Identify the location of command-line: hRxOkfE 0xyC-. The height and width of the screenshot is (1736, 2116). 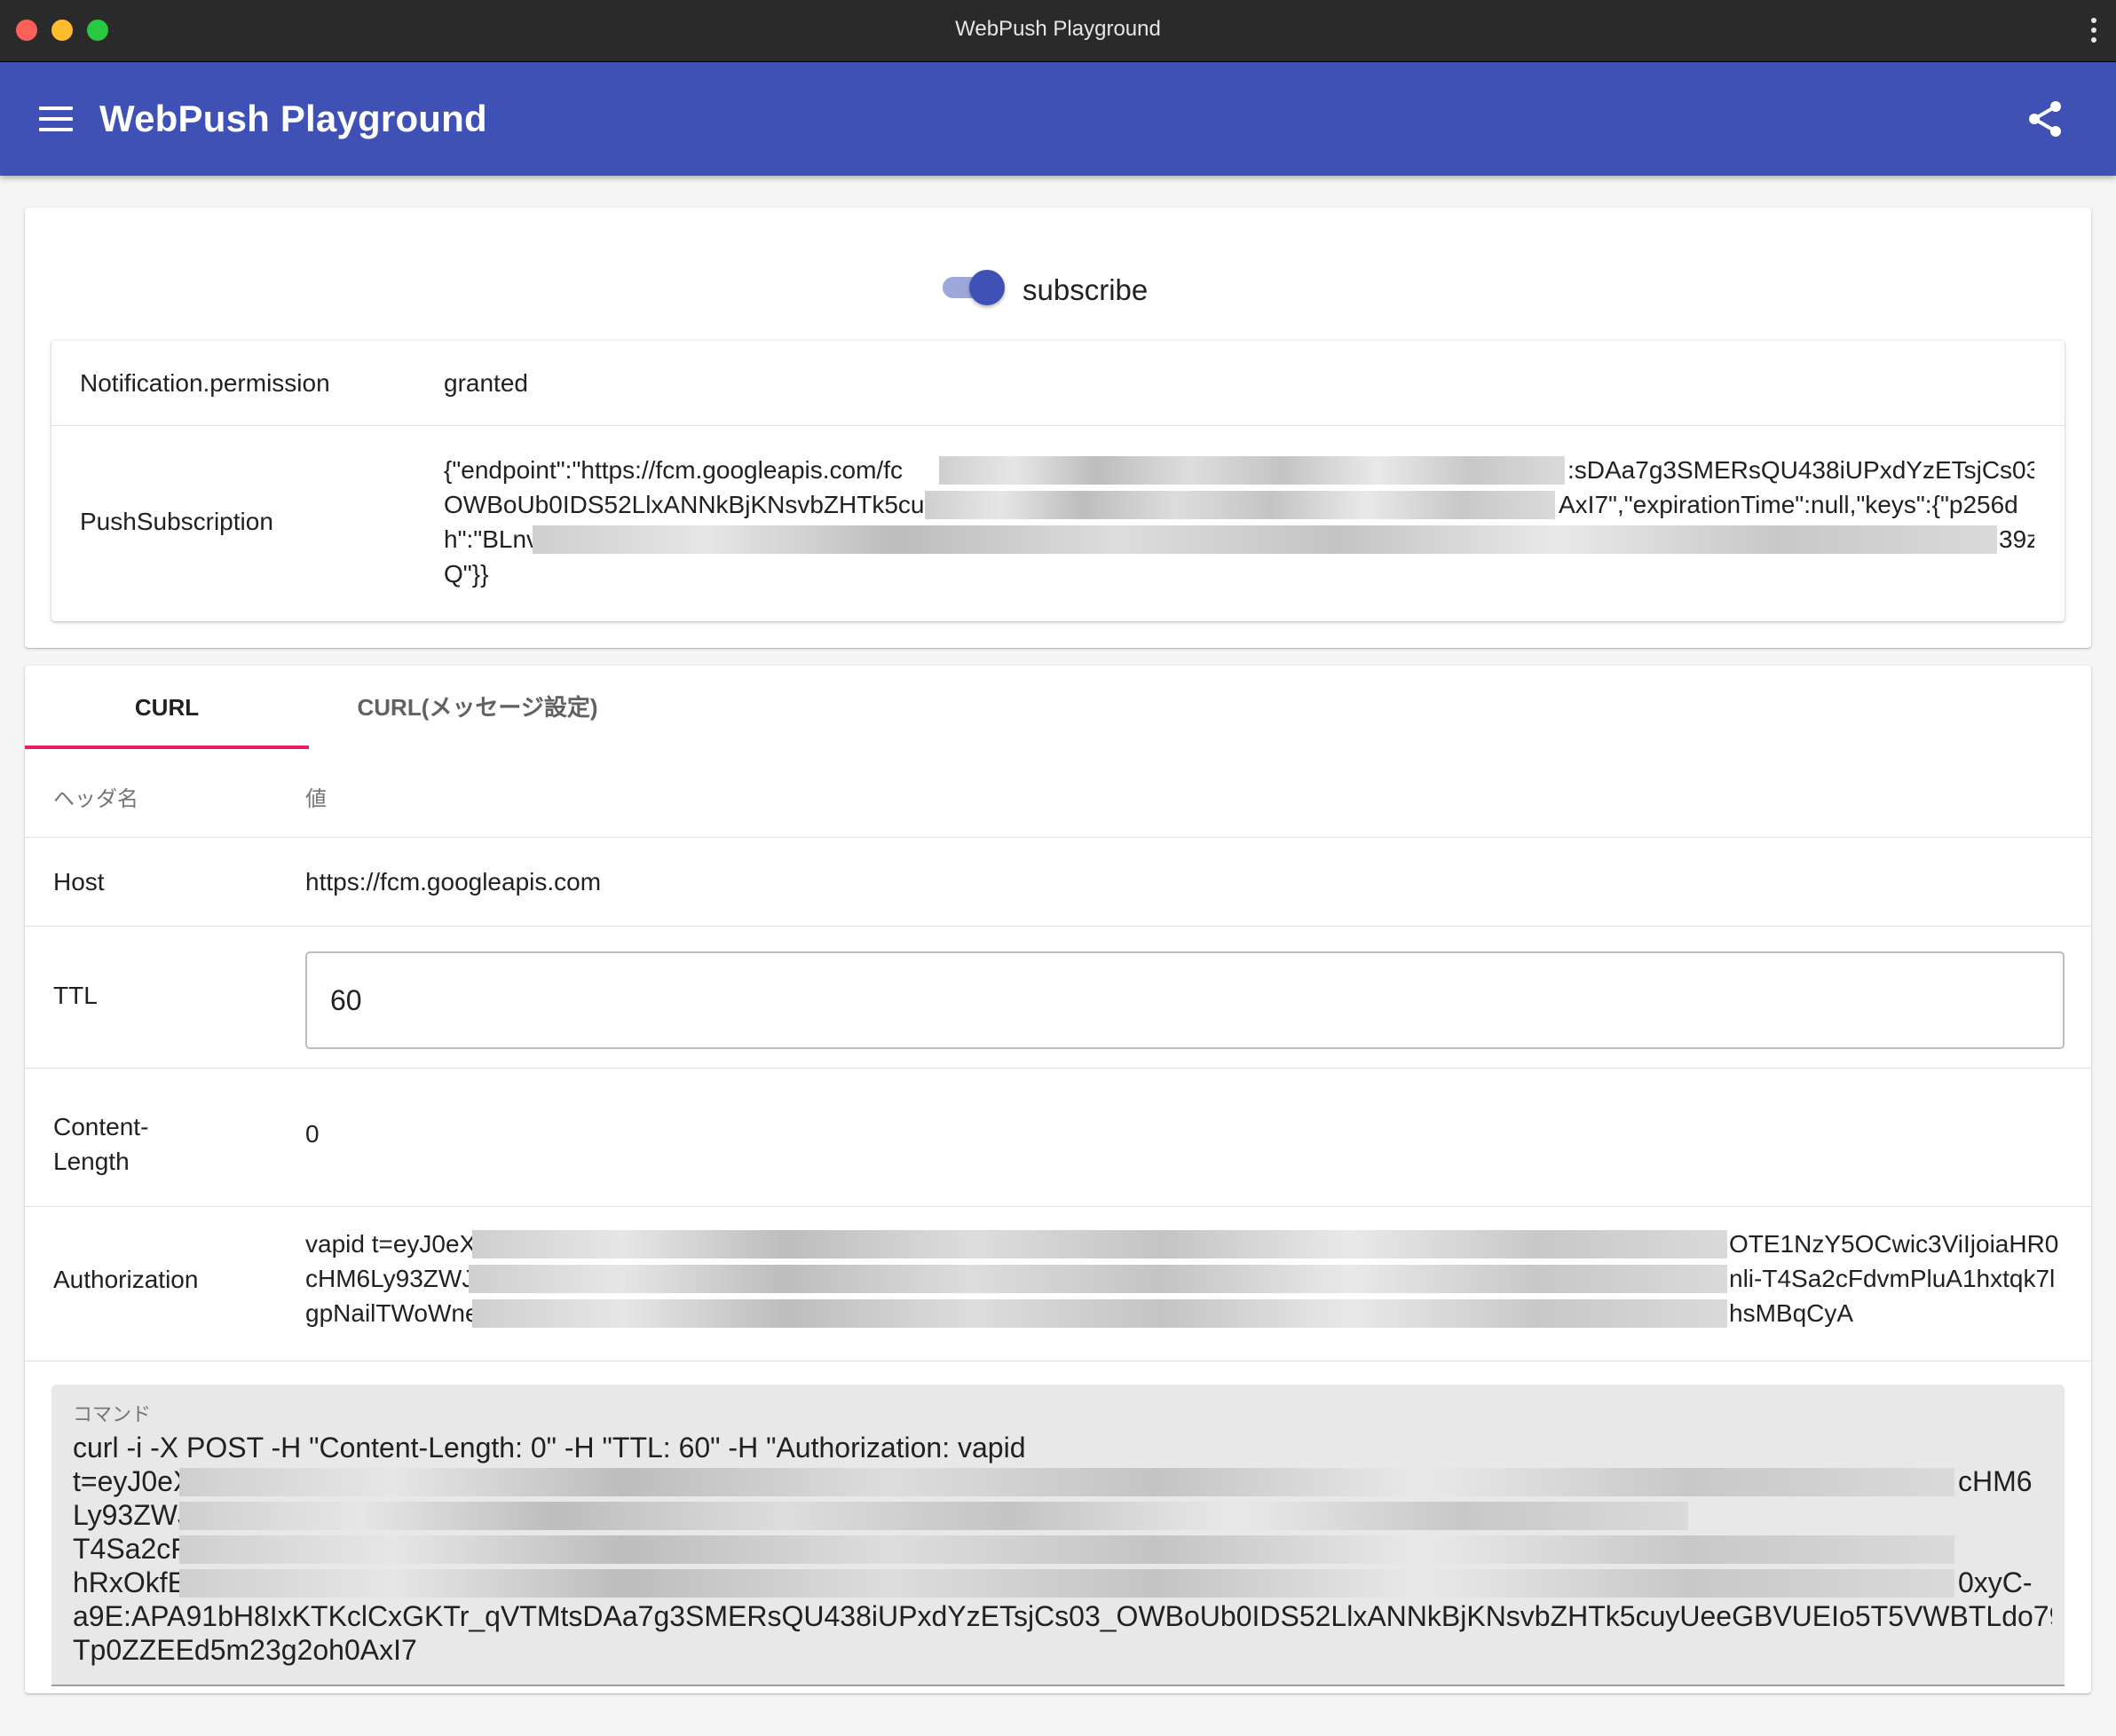
(1053, 1582).